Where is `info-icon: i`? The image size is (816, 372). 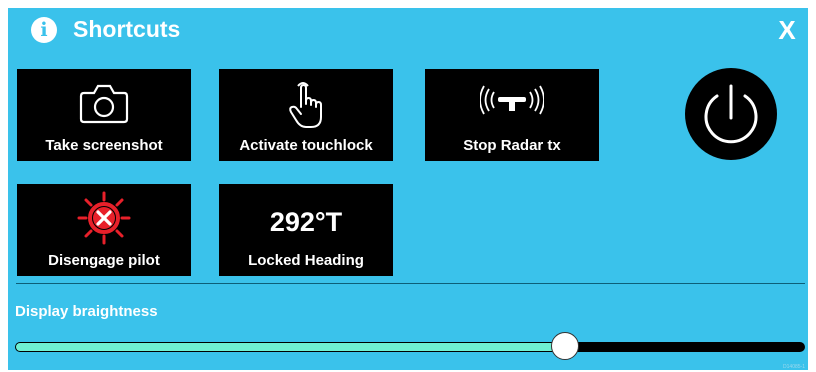 info-icon: i is located at coordinates (44, 30).